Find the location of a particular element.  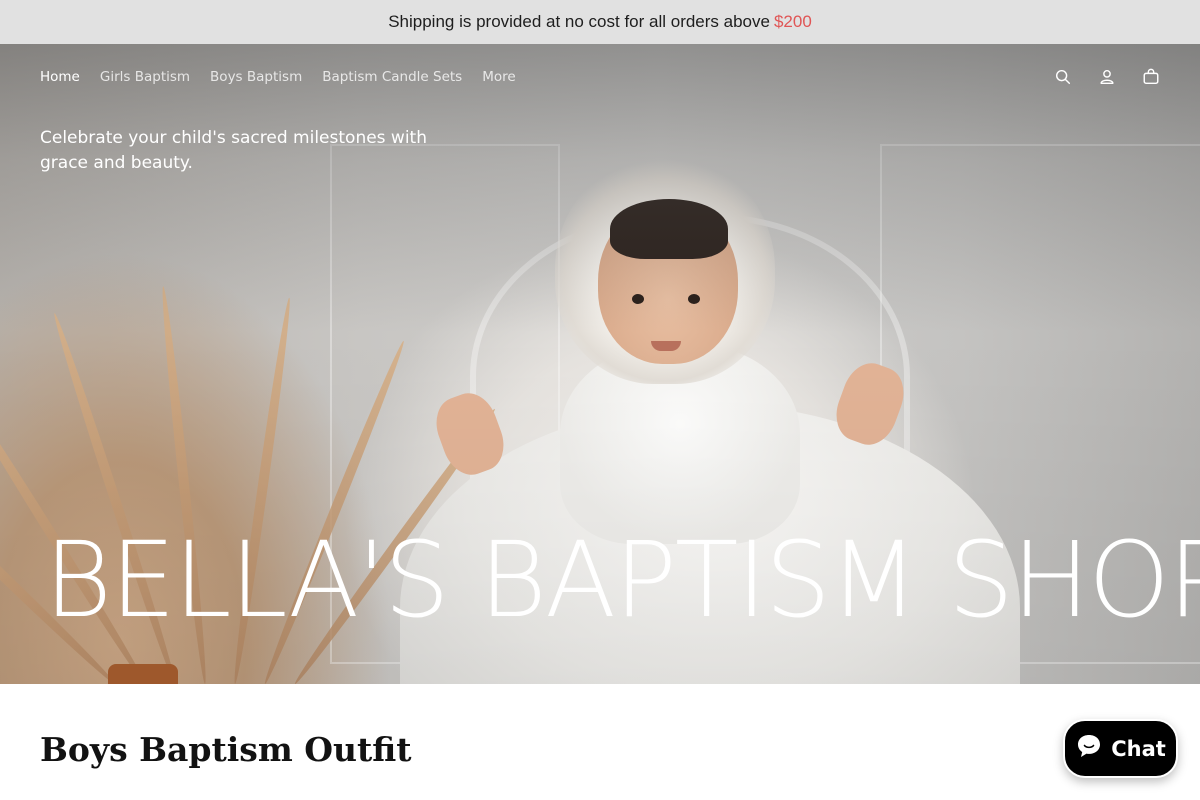

nav-link-boys-baptism: Boys Baptism is located at coordinates (256, 77).